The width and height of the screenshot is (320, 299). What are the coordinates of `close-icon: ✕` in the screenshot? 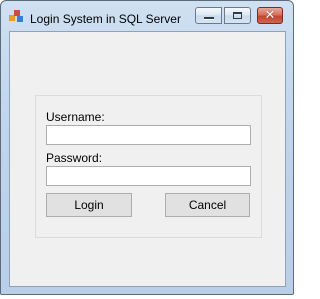 It's located at (270, 15).